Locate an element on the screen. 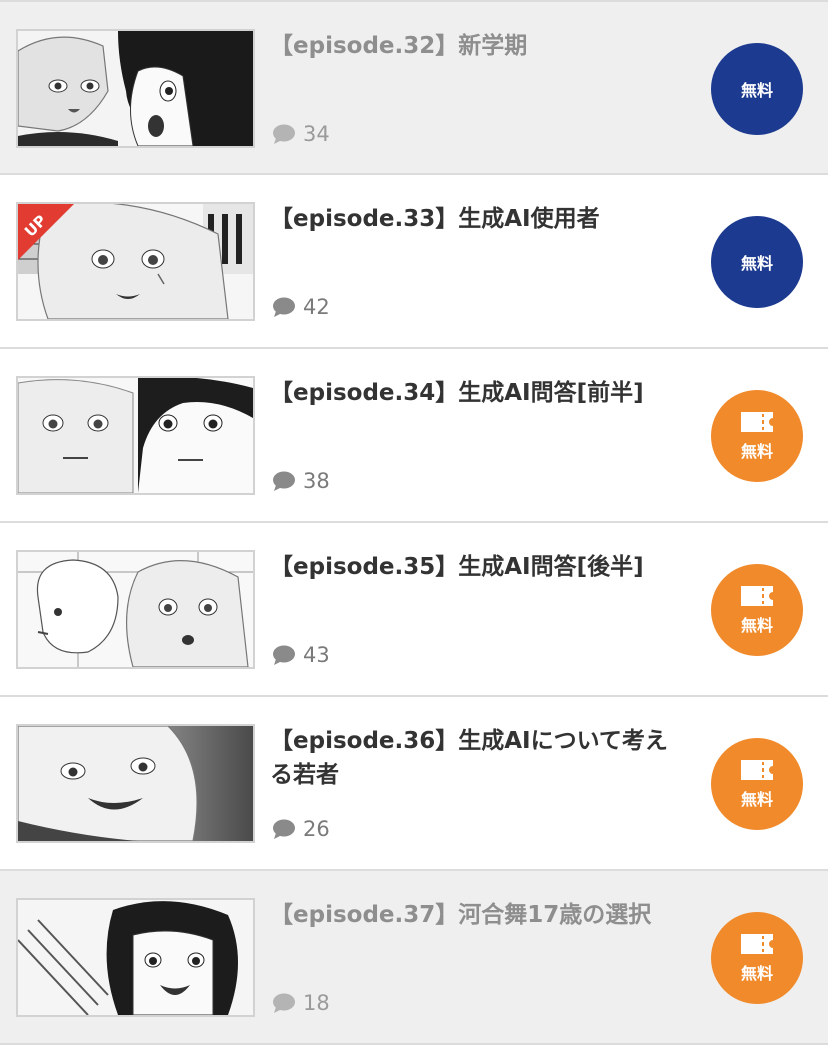 This screenshot has height=1047, width=828. comment-count-value: 26 is located at coordinates (316, 829).